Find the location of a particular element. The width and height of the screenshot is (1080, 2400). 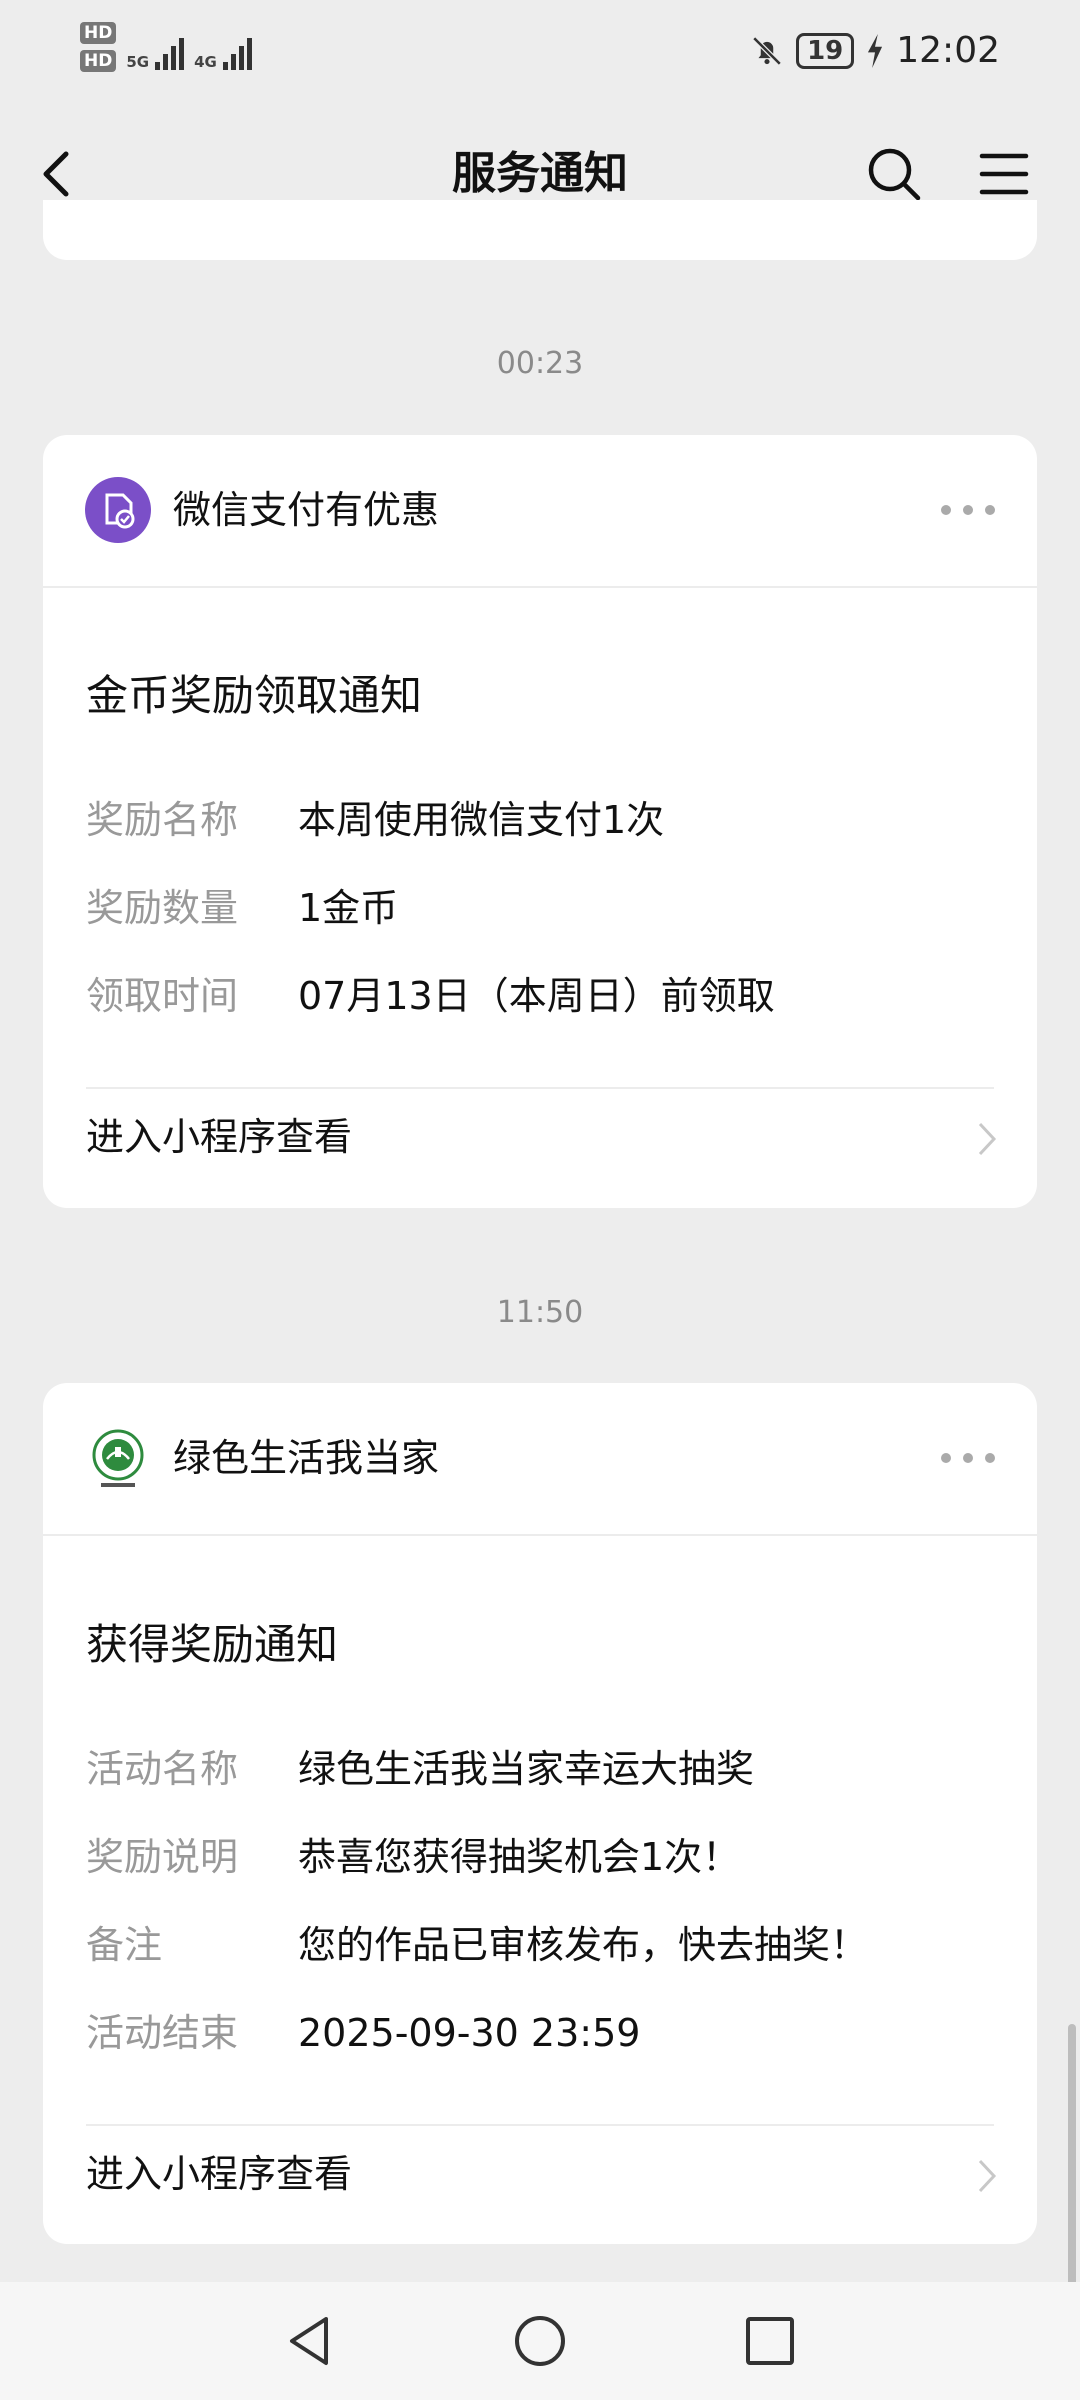

previous-message-card is located at coordinates (540, 230).